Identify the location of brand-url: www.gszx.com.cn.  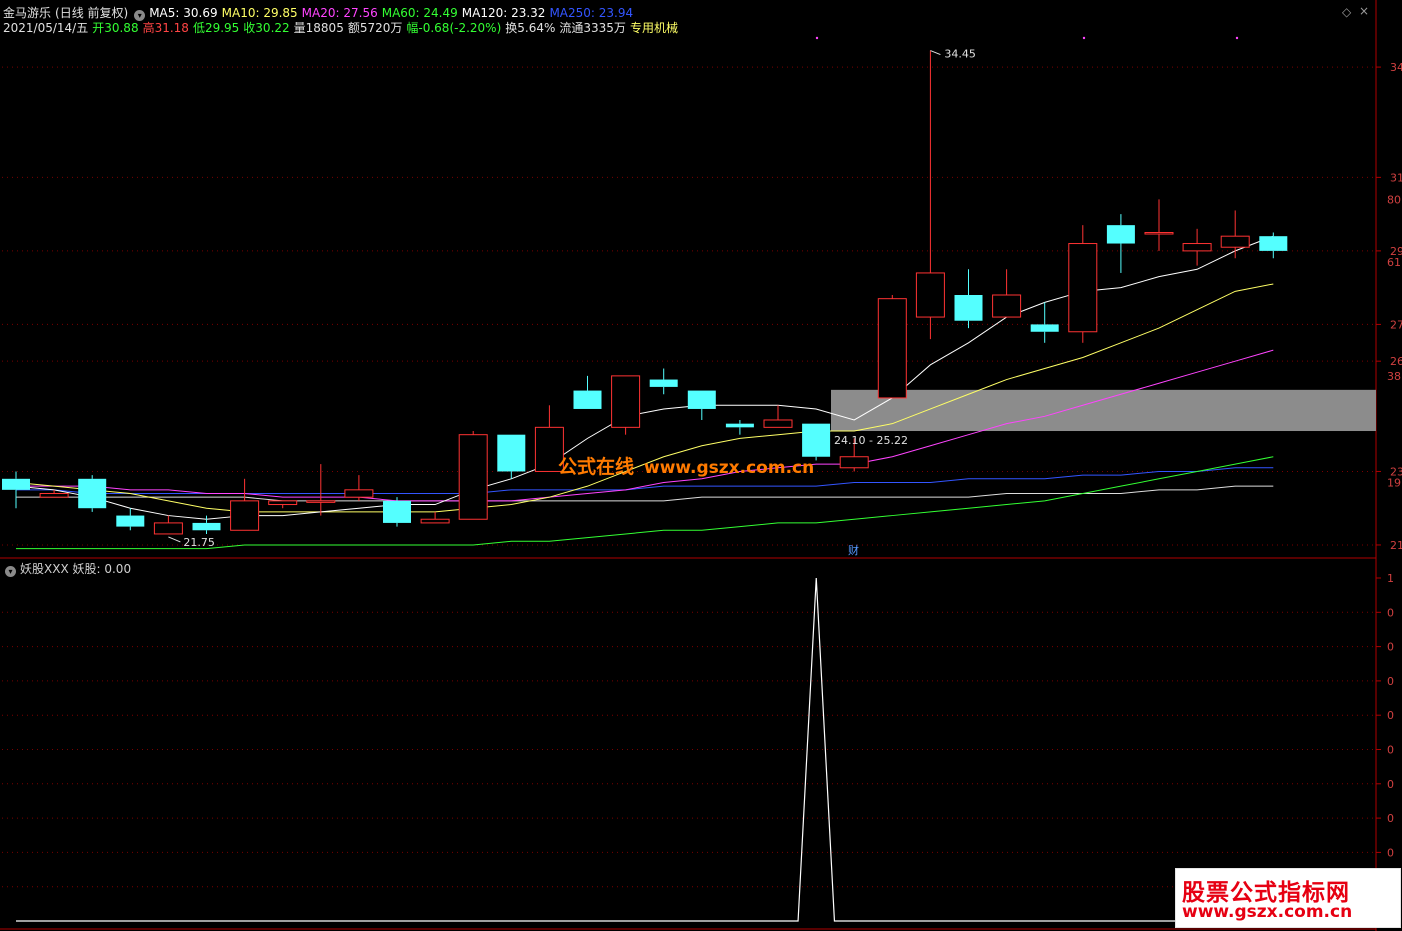
(1267, 912).